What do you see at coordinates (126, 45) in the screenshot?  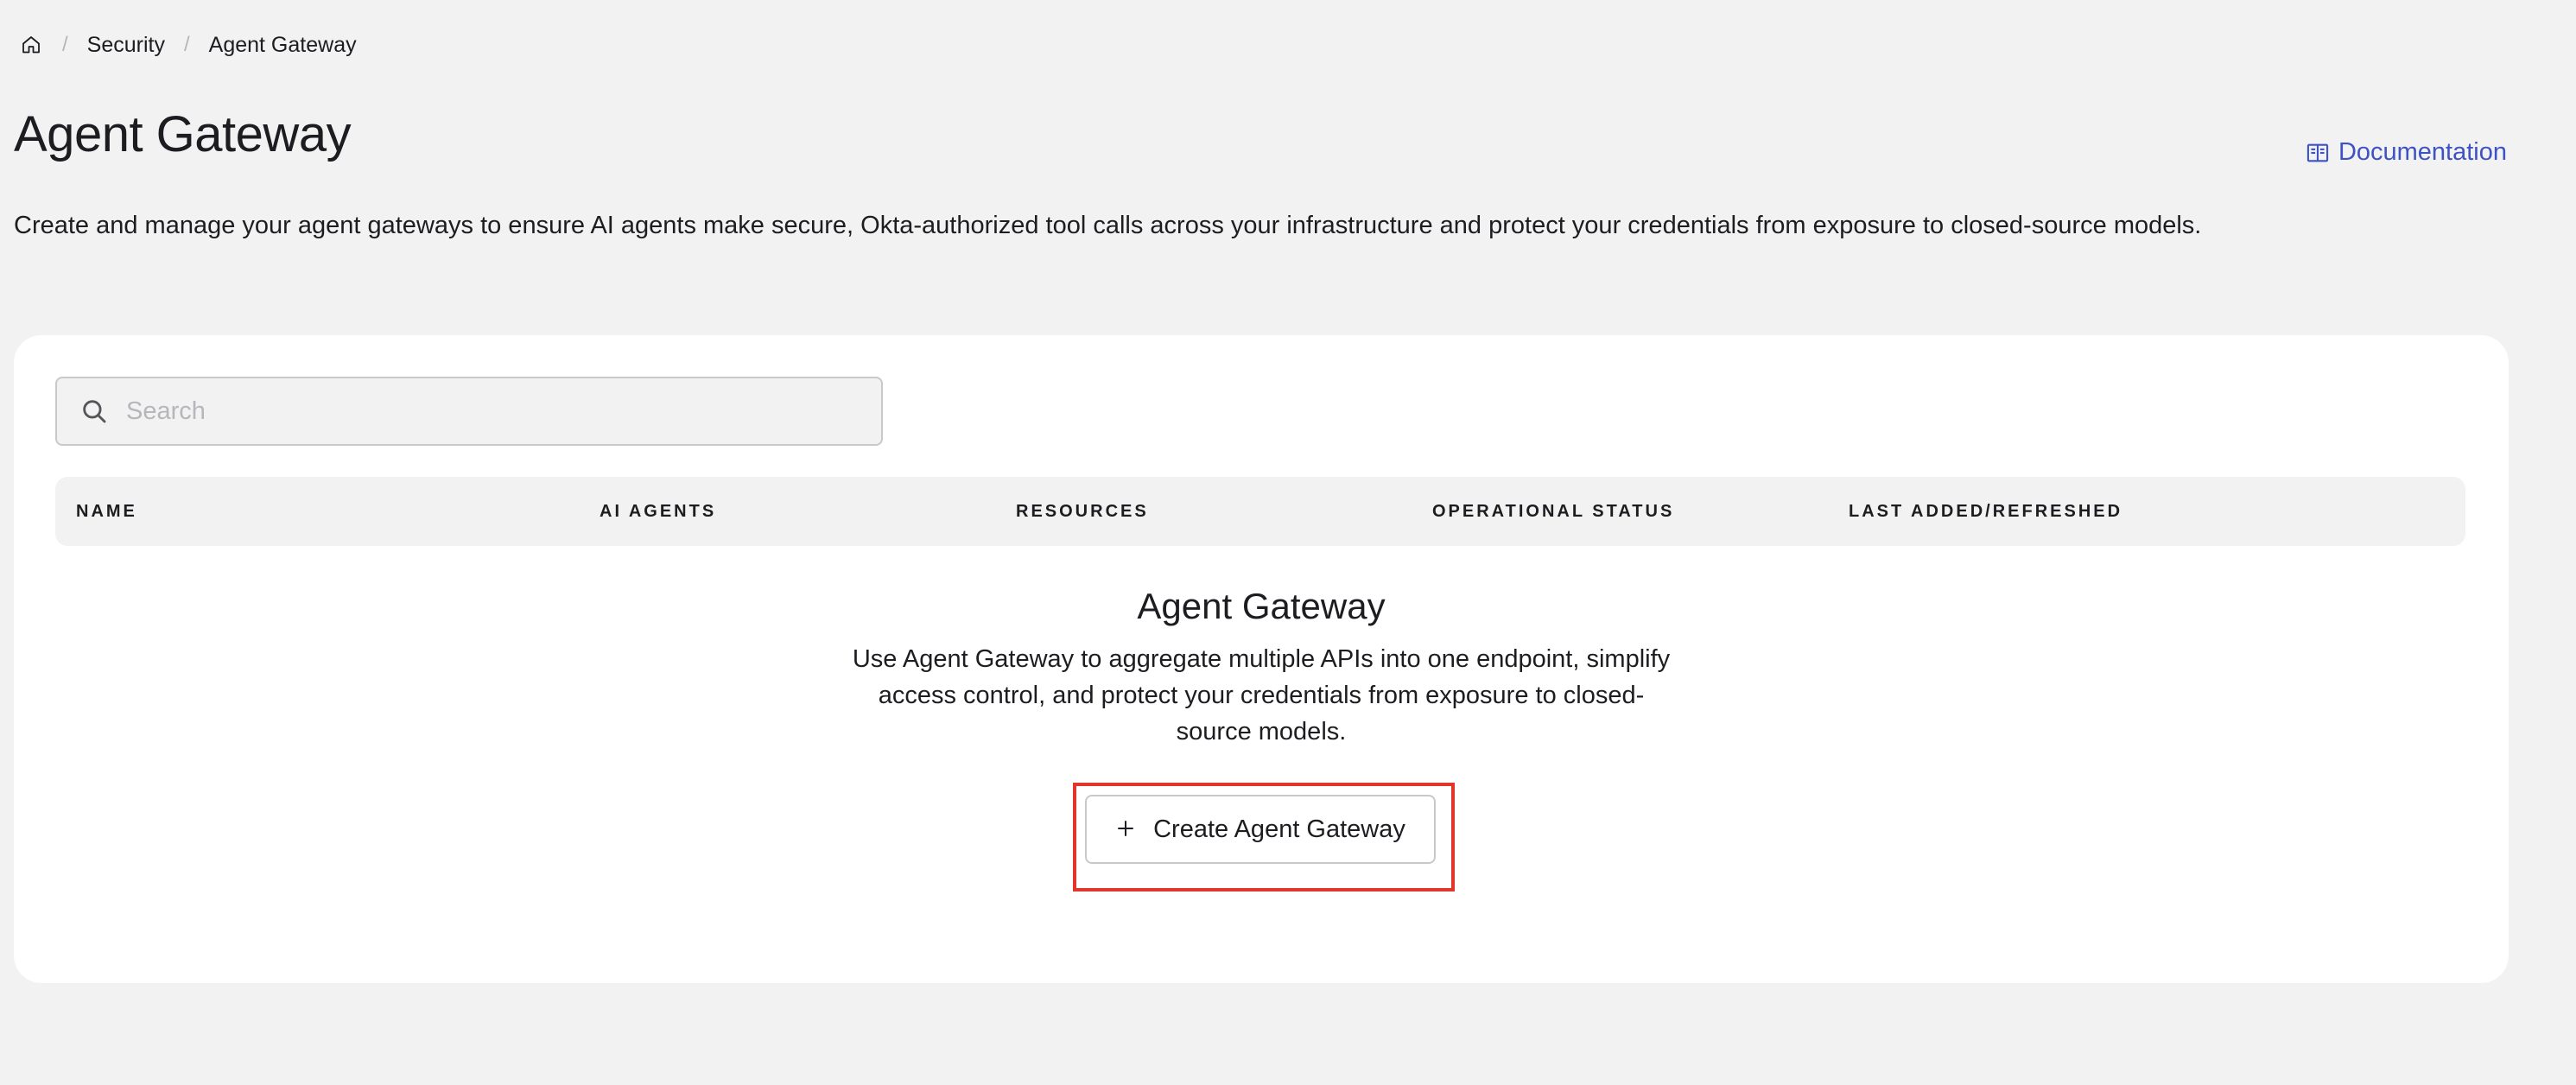 I see `breadcrumb-security: Security` at bounding box center [126, 45].